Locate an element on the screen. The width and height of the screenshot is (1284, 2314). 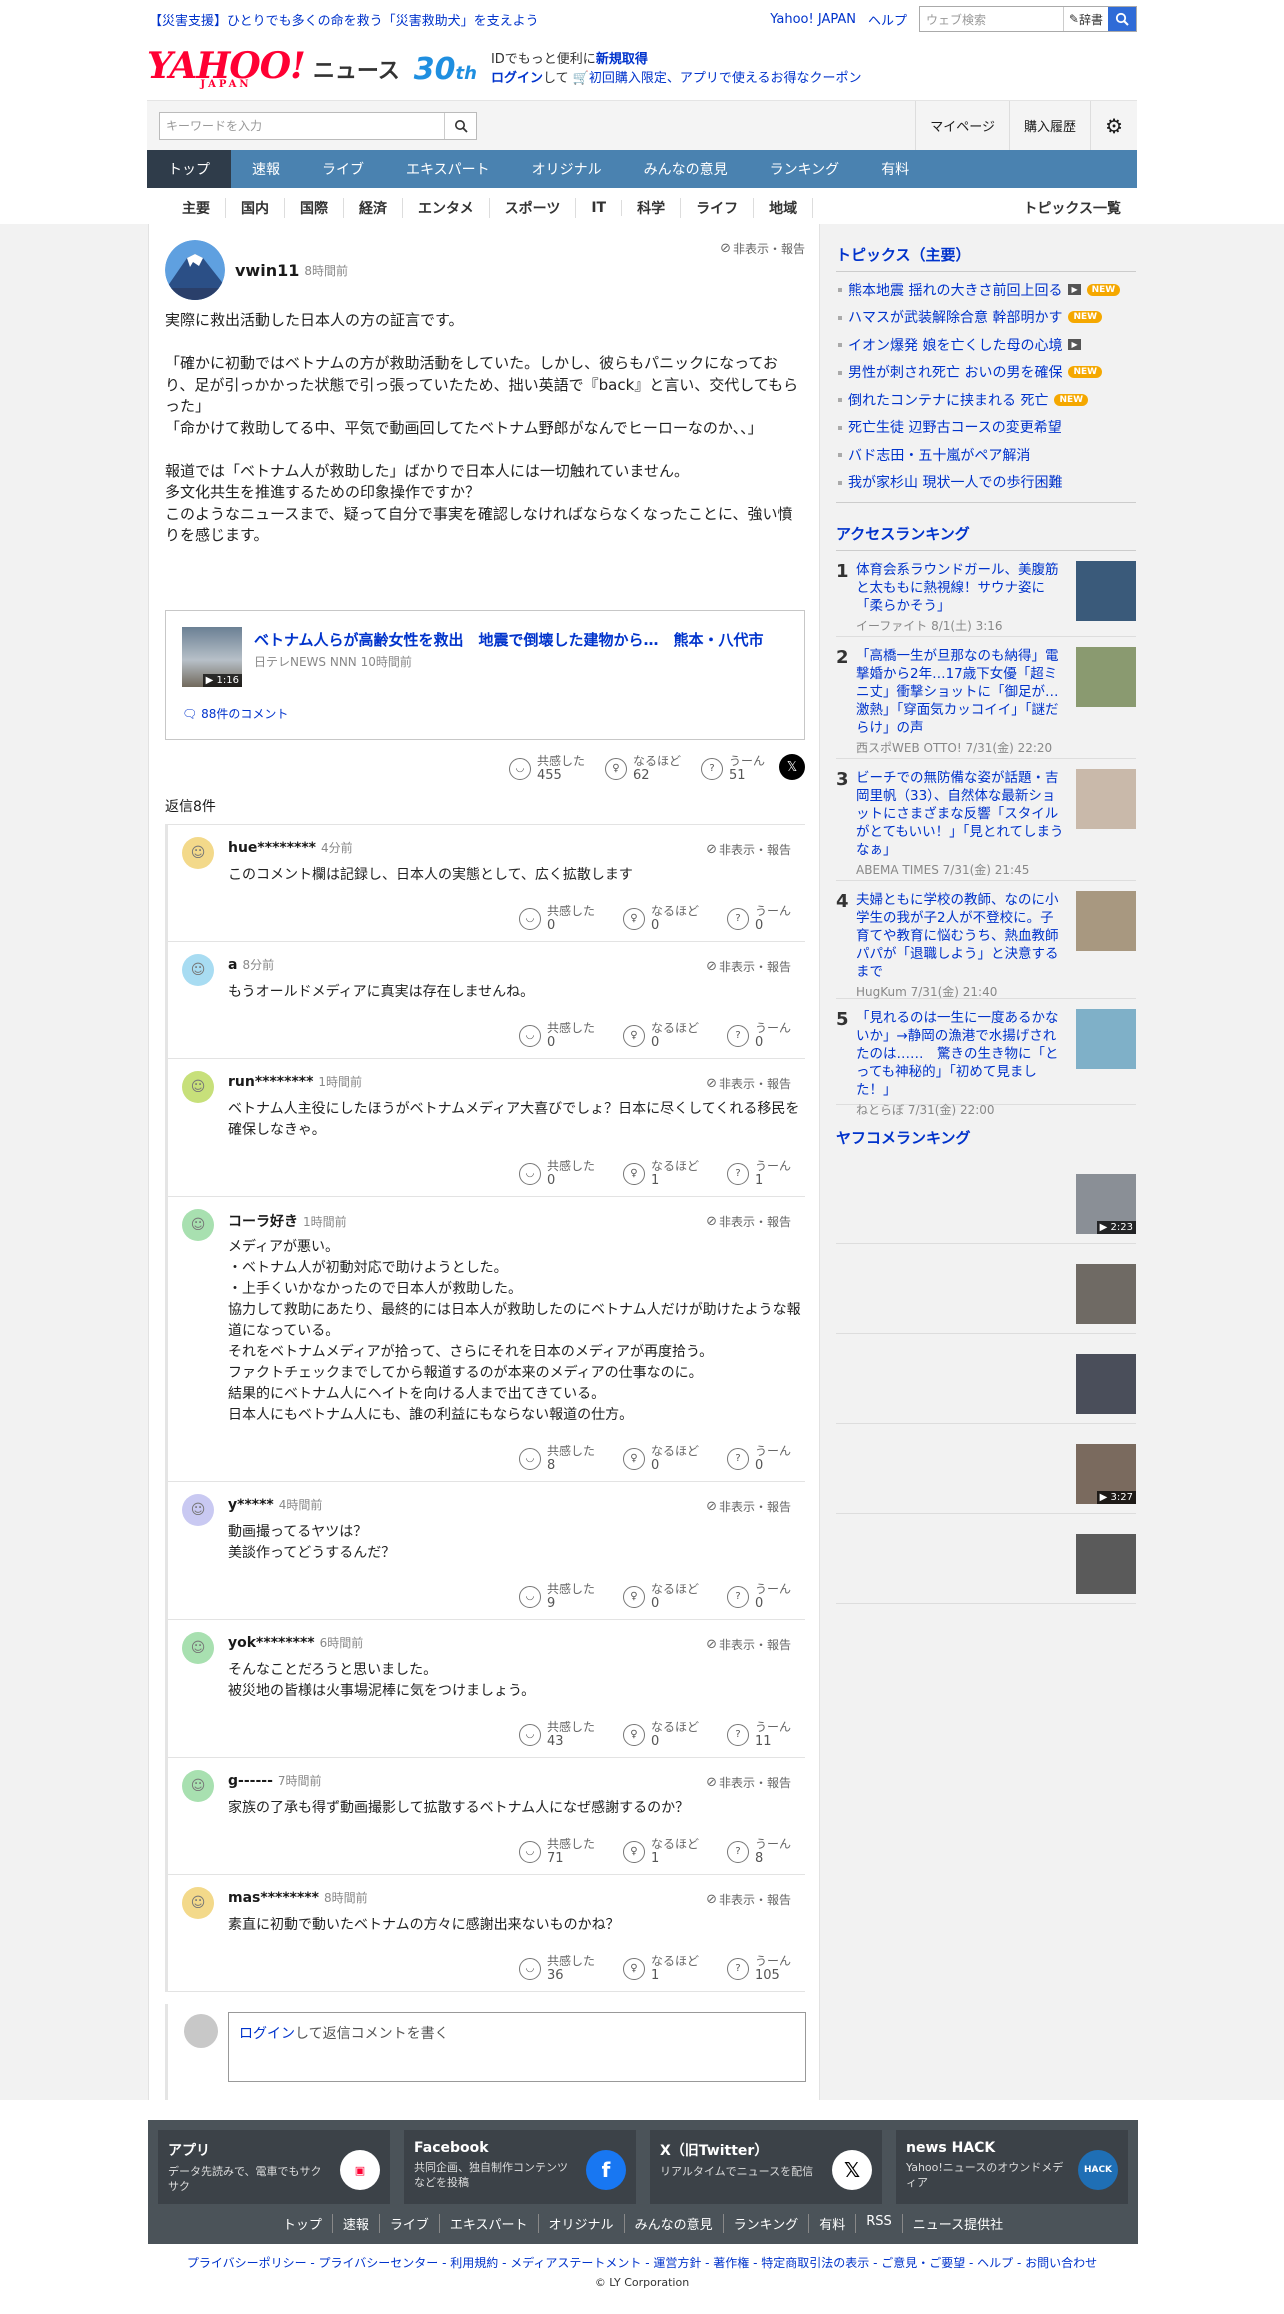
yafuco-item is located at coordinates (986, 1379).